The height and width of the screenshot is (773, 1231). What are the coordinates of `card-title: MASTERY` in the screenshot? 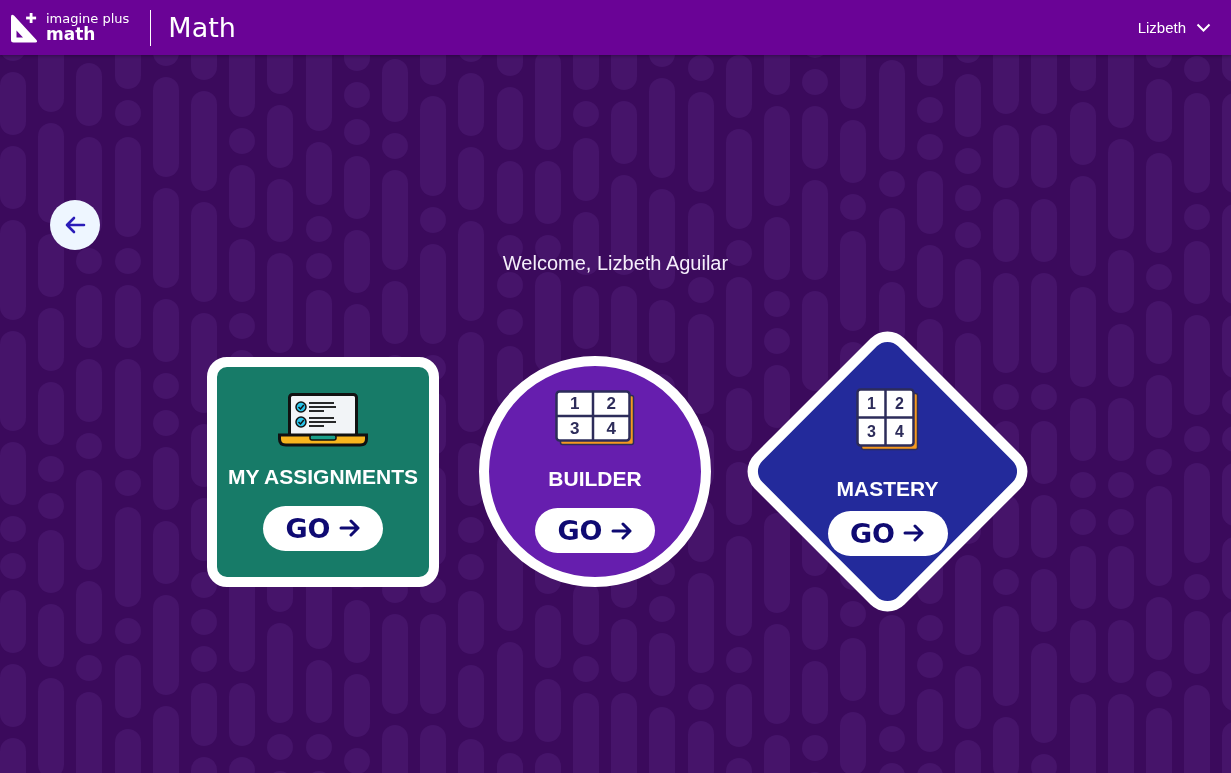 It's located at (887, 488).